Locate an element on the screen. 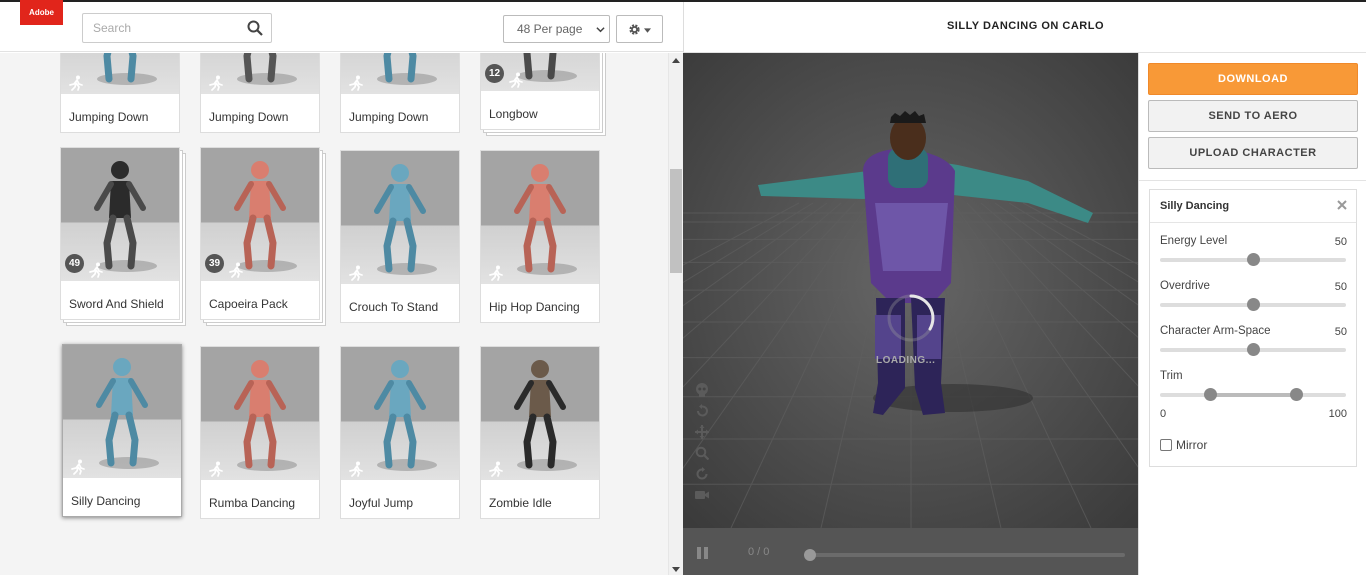 This screenshot has height=575, width=1366. animation-card: Zombie Idle is located at coordinates (540, 432).